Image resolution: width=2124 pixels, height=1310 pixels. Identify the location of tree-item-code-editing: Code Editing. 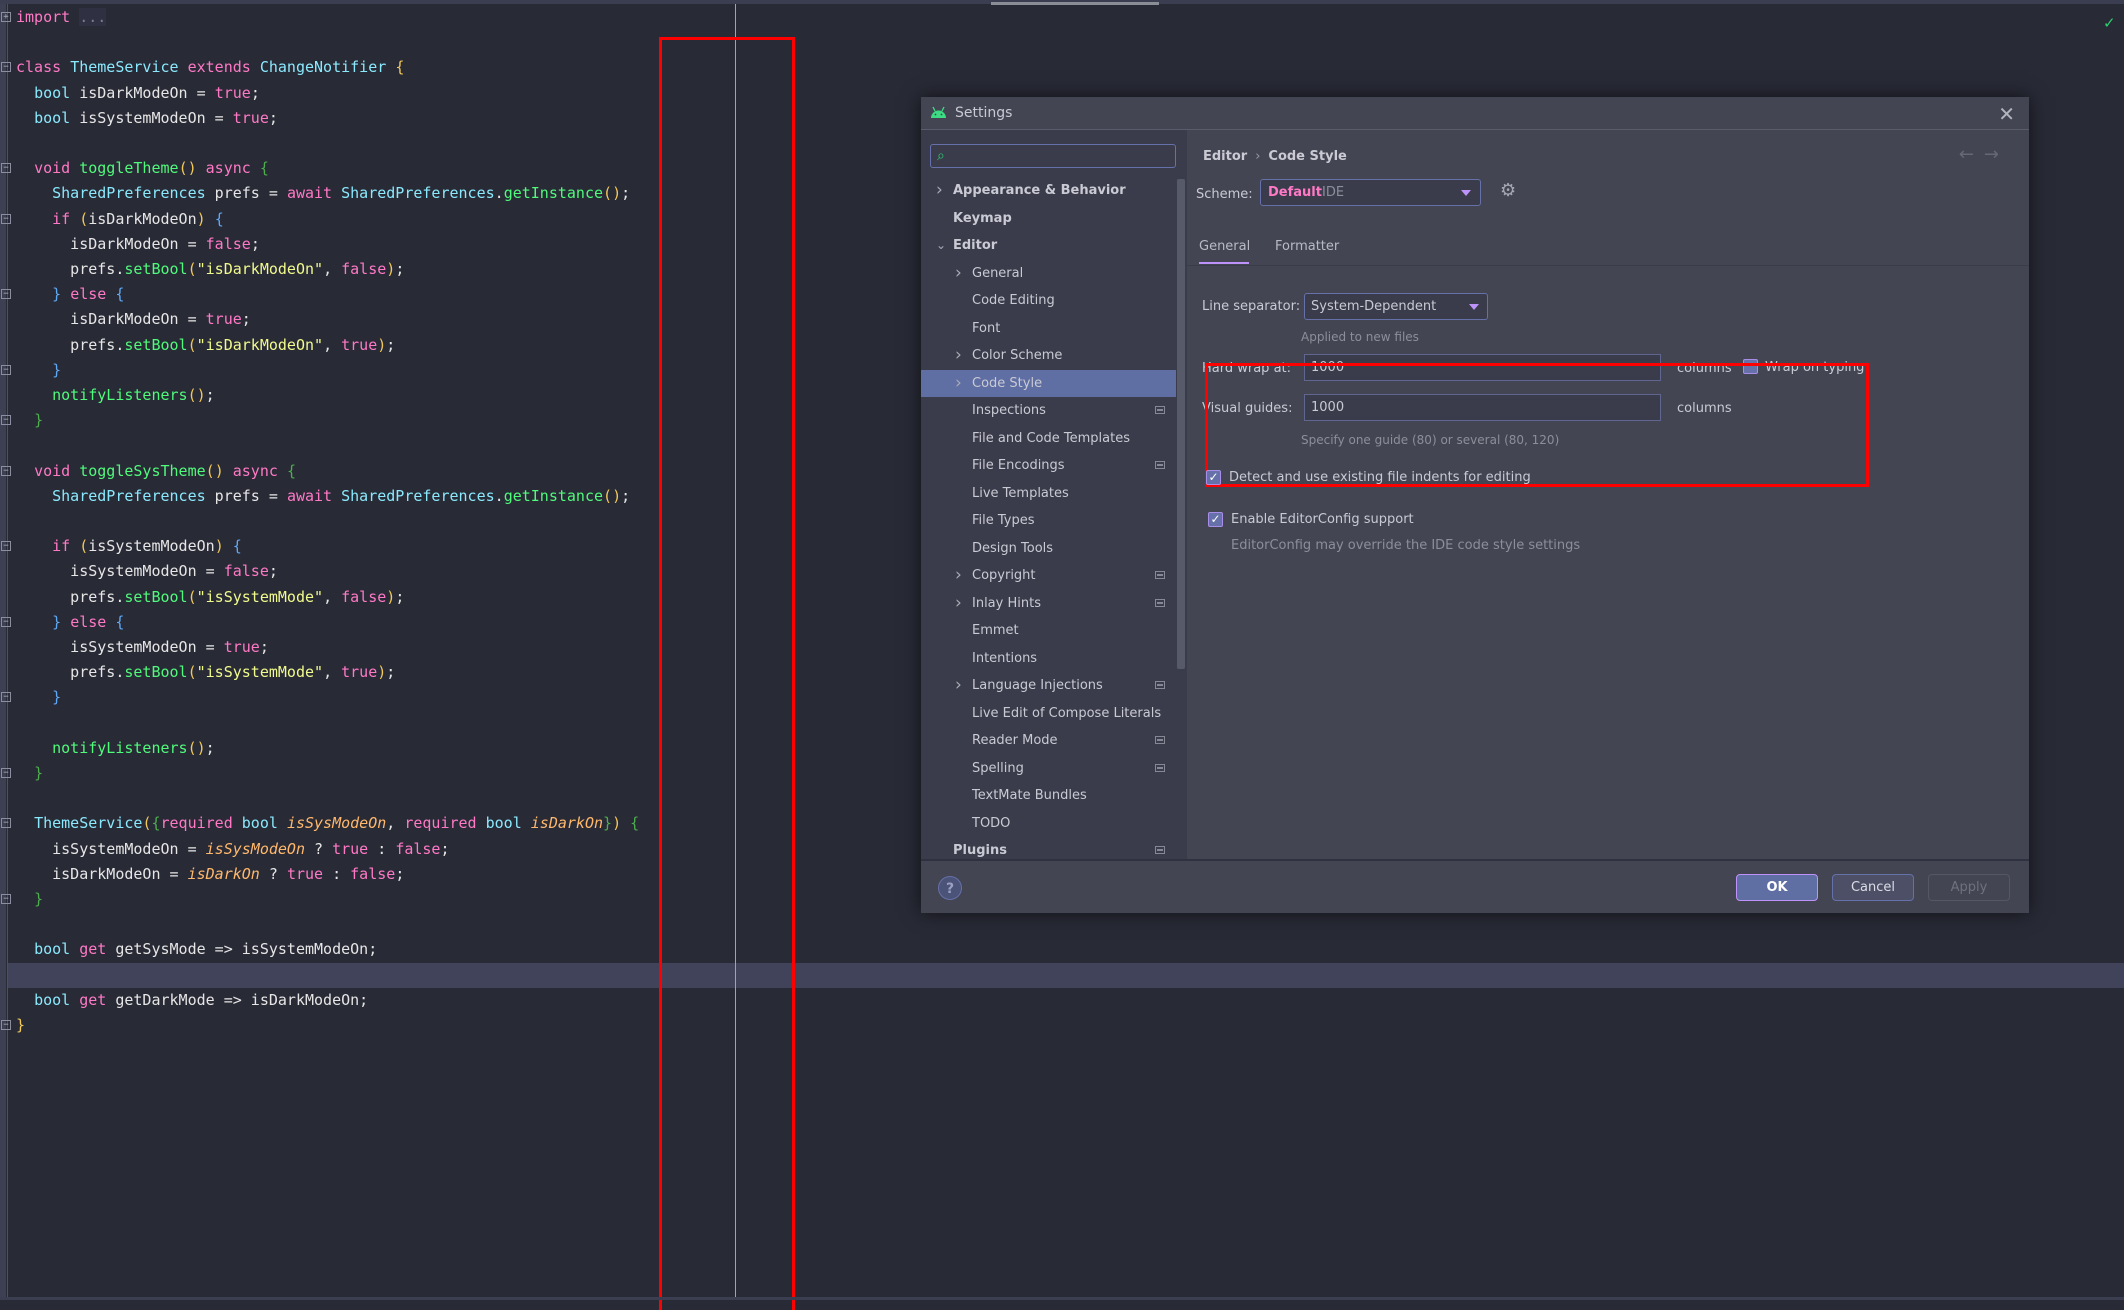
(1048, 300).